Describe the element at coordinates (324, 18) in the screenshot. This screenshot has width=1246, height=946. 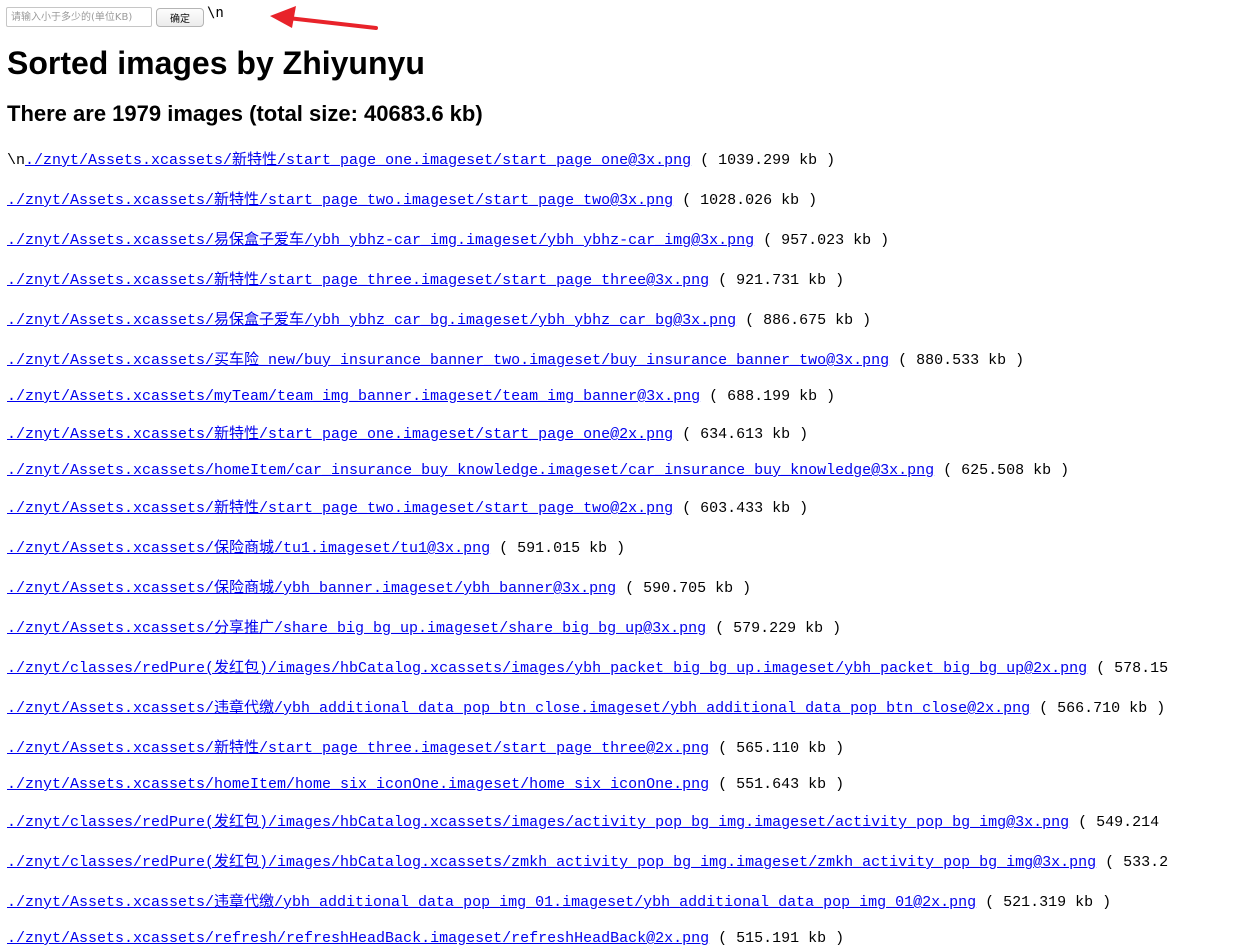
I see `red-arrow-icon` at that location.